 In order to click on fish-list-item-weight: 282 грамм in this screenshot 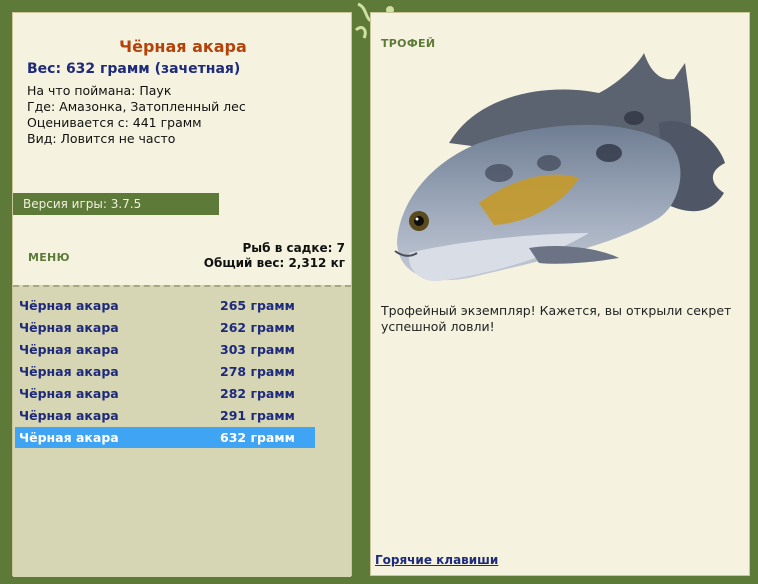, I will do `click(257, 393)`.